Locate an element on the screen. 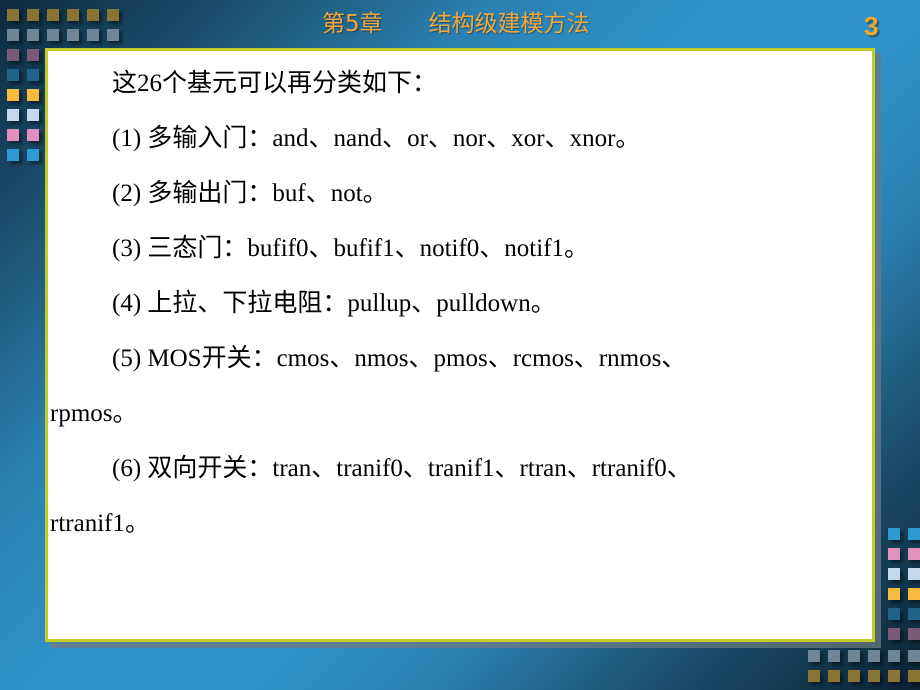  text-line-6-continued: rtranif1。 is located at coordinates (100, 523).